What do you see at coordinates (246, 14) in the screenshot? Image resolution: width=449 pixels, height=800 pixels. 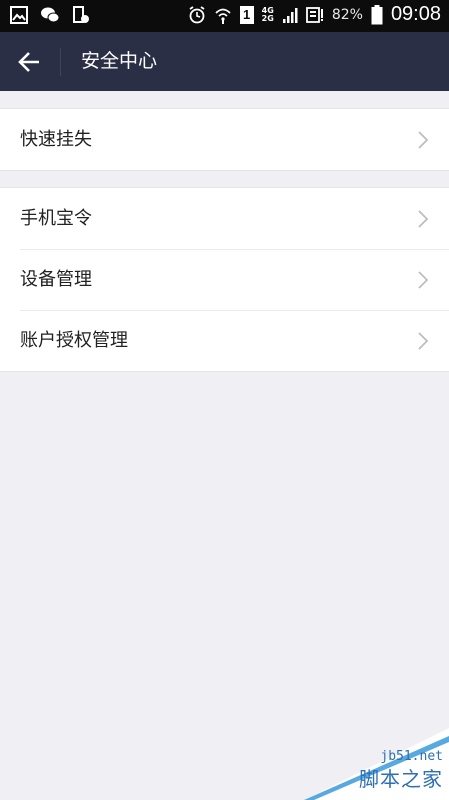 I see `sim-indicator: 1` at bounding box center [246, 14].